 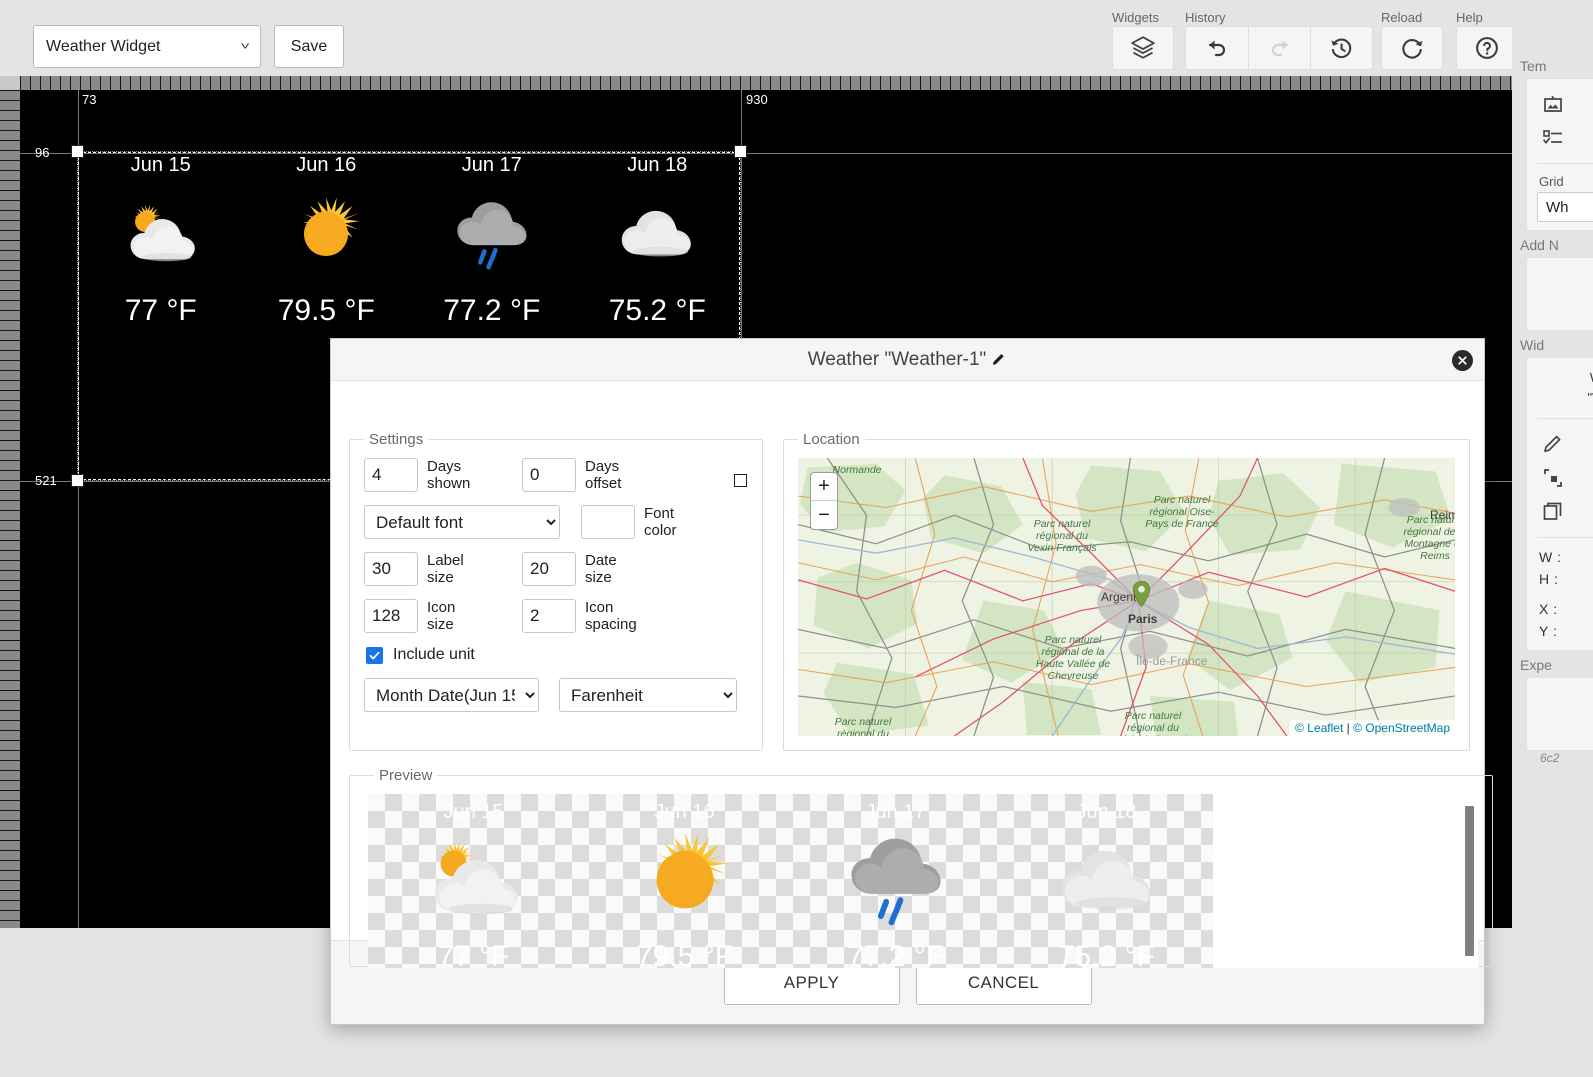 I want to click on sun-behind-cloud-icon, so click(x=476, y=878).